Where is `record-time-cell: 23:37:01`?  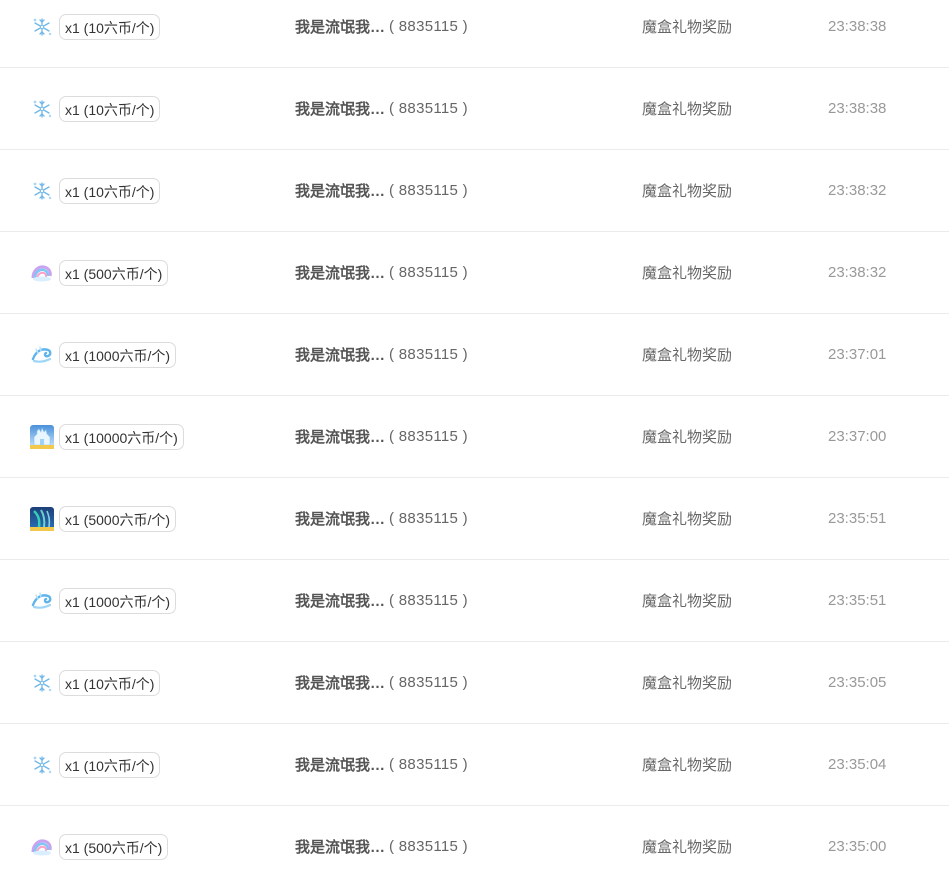 record-time-cell: 23:37:01 is located at coordinates (857, 354).